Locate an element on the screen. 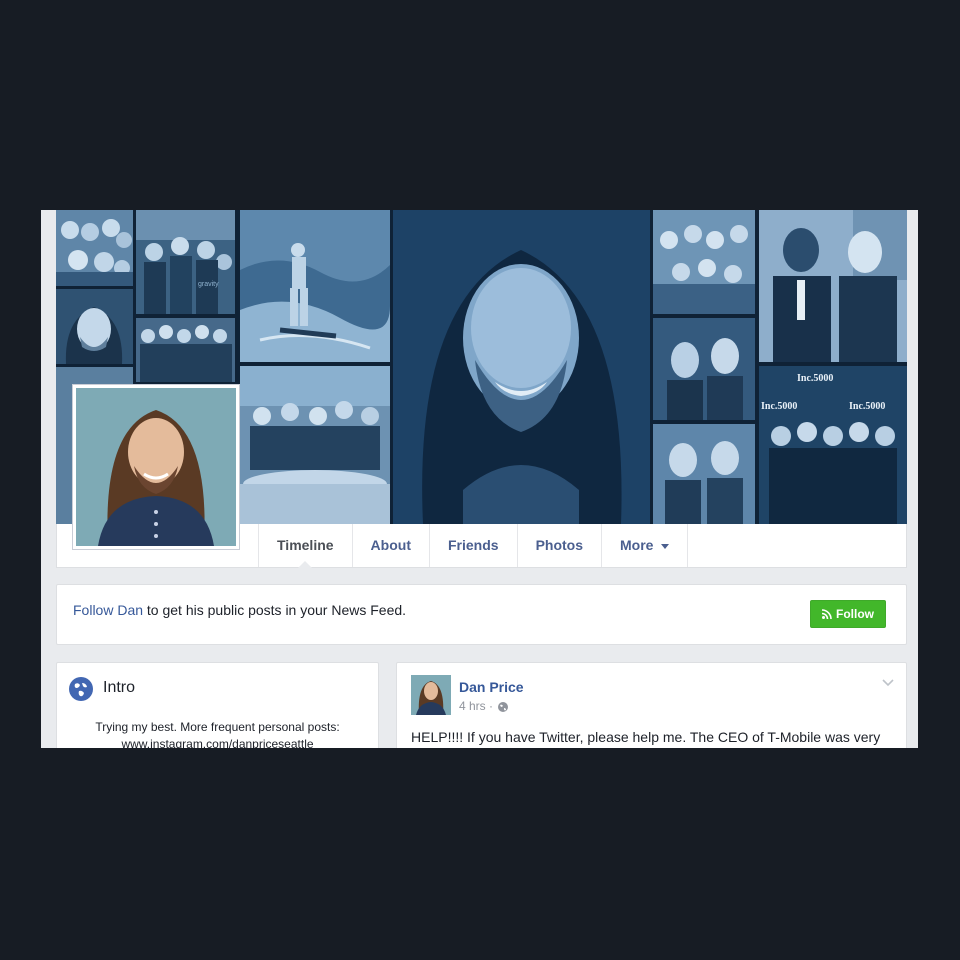 The width and height of the screenshot is (960, 960). tab-label: Friends is located at coordinates (473, 545).